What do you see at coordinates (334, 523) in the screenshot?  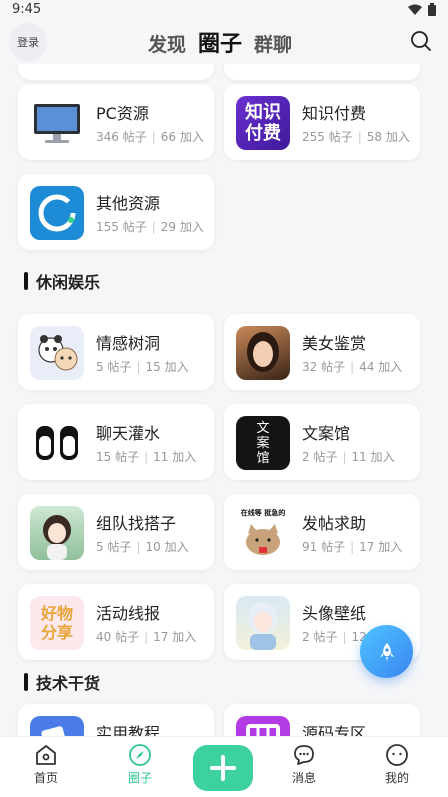 I see `circle-name: 发帖求助` at bounding box center [334, 523].